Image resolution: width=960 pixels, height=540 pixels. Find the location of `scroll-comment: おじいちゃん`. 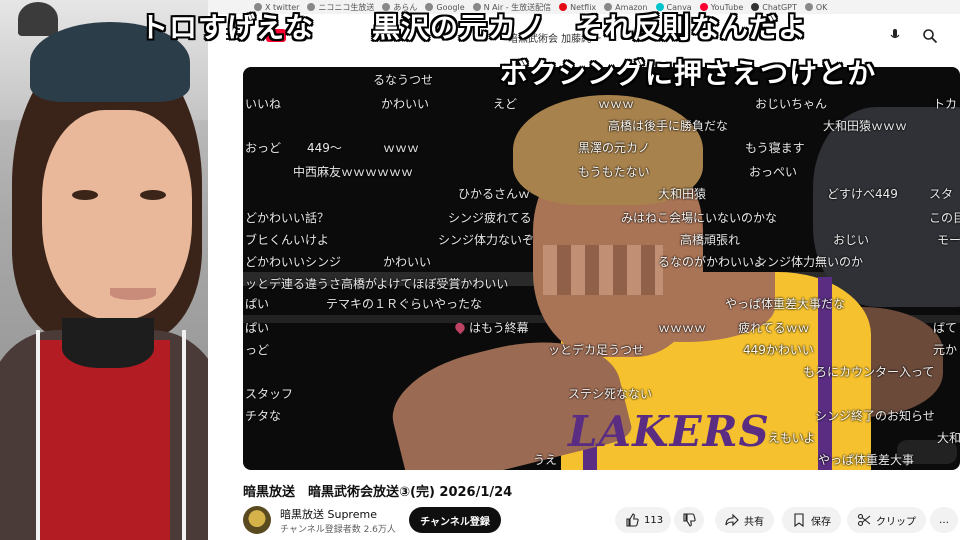

scroll-comment: おじいちゃん is located at coordinates (791, 104).